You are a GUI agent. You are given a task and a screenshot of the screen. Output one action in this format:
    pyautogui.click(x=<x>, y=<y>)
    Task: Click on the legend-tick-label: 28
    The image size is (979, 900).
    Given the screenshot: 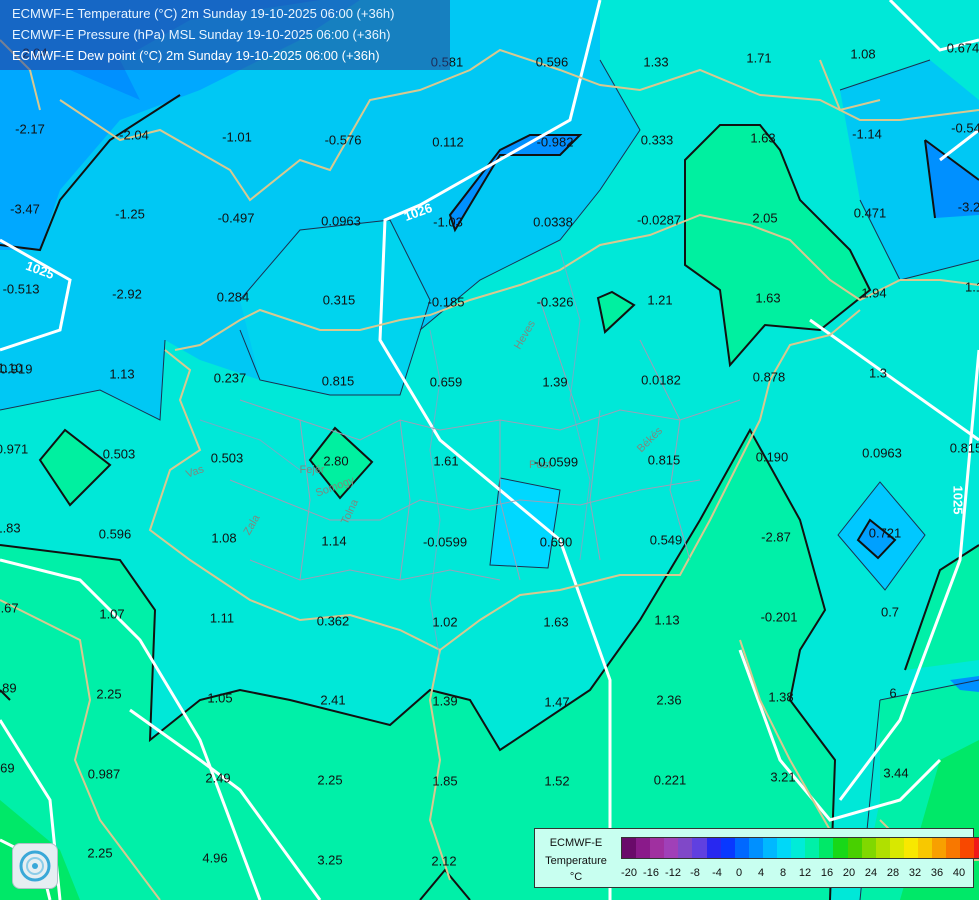 What is the action you would take?
    pyautogui.click(x=893, y=873)
    